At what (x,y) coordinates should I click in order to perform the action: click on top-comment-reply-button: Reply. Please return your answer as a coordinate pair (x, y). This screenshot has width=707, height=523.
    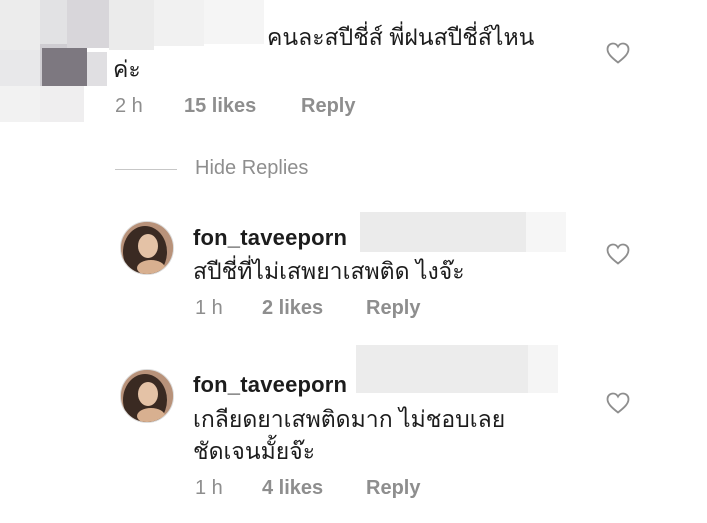
    Looking at the image, I should click on (328, 106).